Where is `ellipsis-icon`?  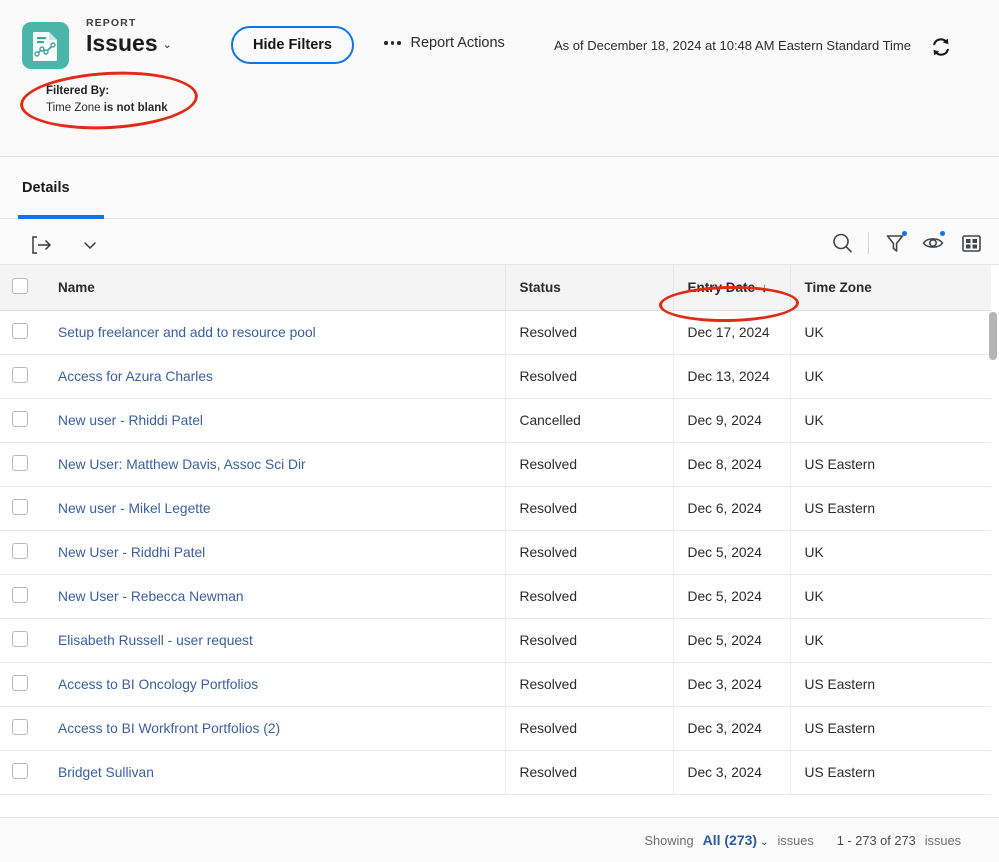 ellipsis-icon is located at coordinates (392, 43).